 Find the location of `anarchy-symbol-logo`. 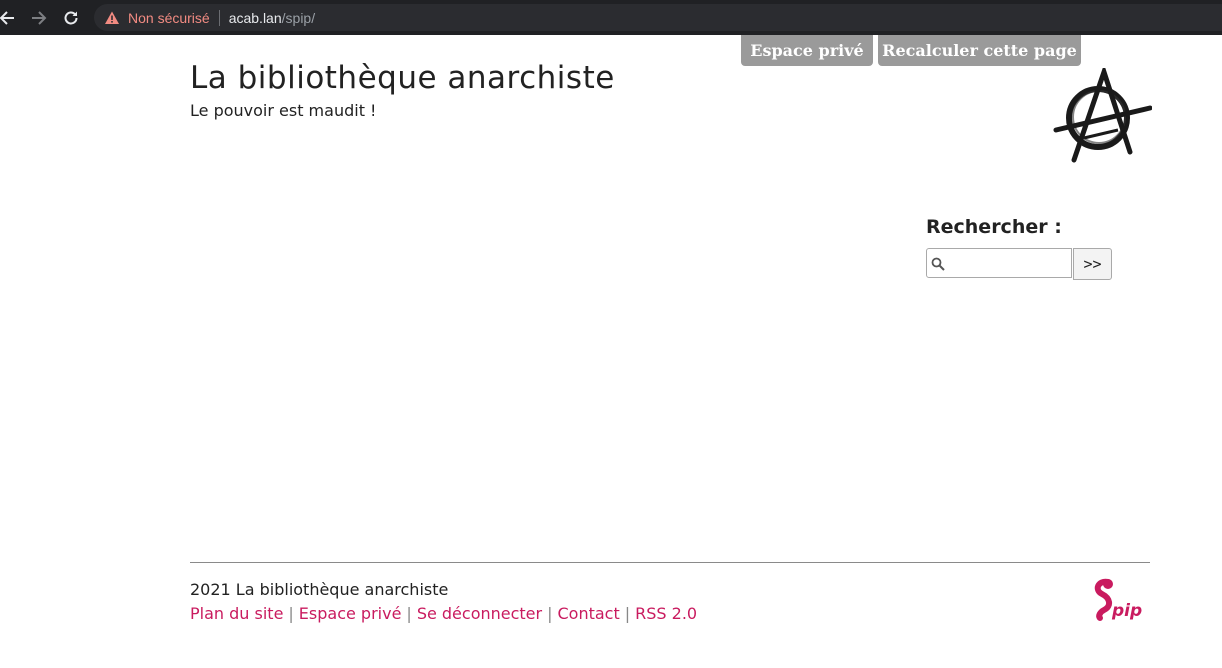

anarchy-symbol-logo is located at coordinates (1102, 117).